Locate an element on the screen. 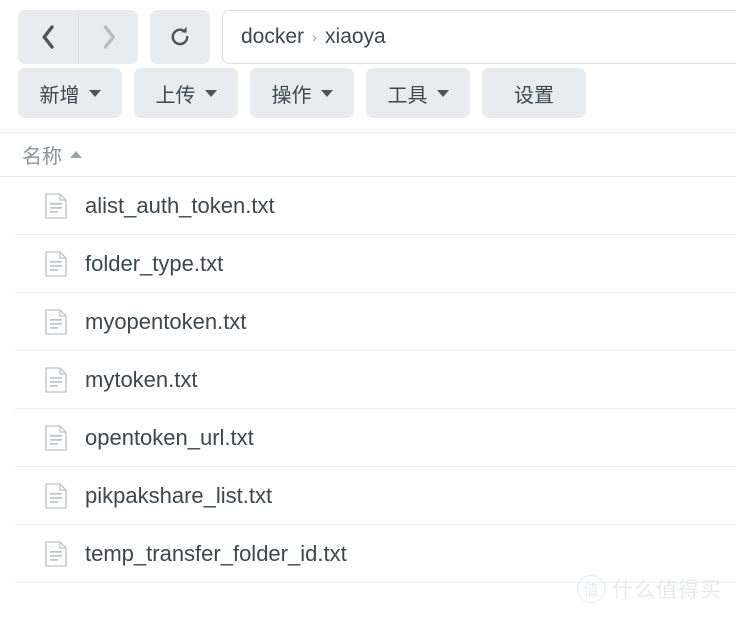 The height and width of the screenshot is (622, 736). toolbar: 新增 上传 操作 工具 设置 is located at coordinates (368, 87).